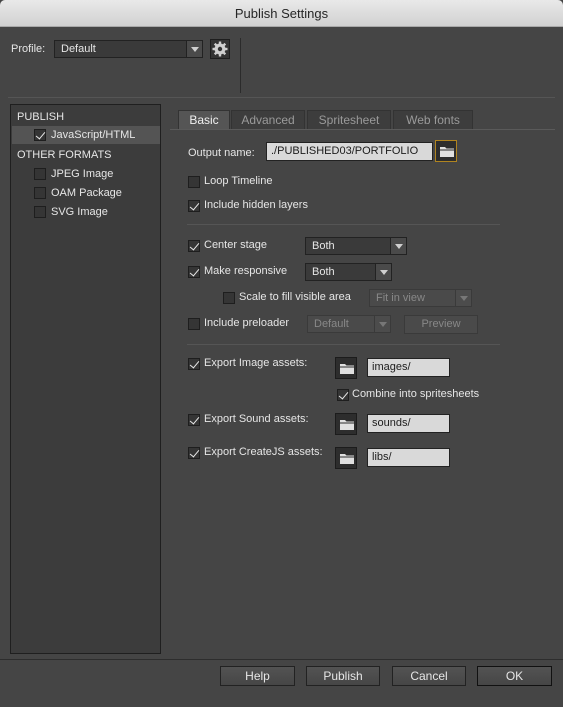 The height and width of the screenshot is (707, 563). I want to click on center-stage-value: Both, so click(323, 246).